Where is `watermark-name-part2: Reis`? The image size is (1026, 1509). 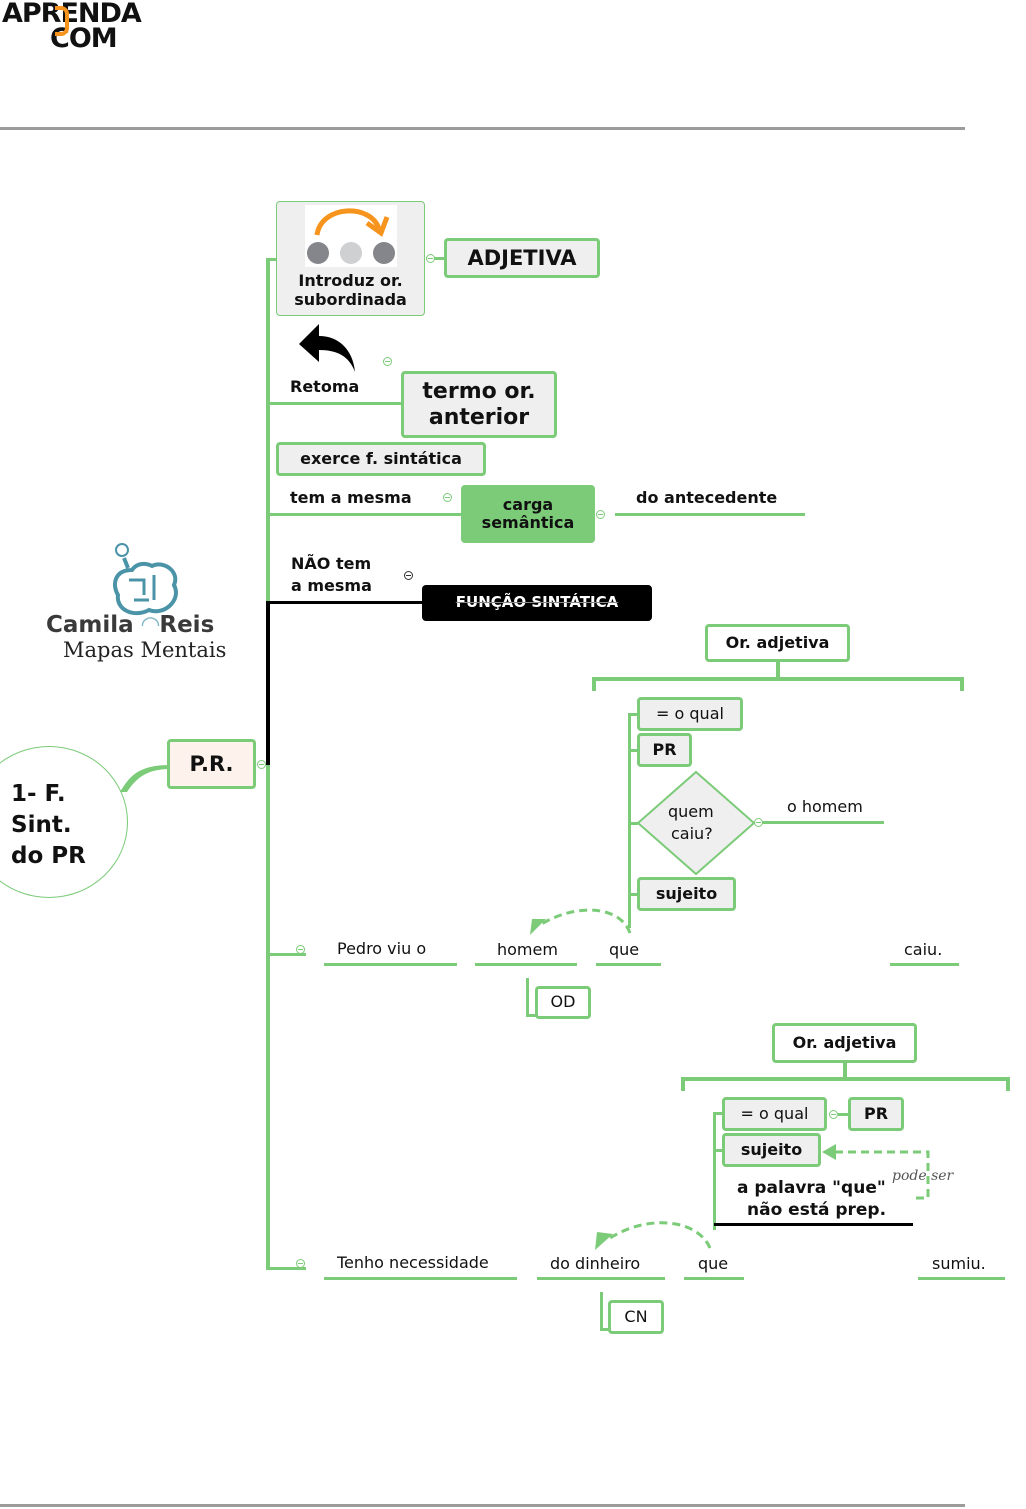
watermark-name-part2: Reis is located at coordinates (187, 625).